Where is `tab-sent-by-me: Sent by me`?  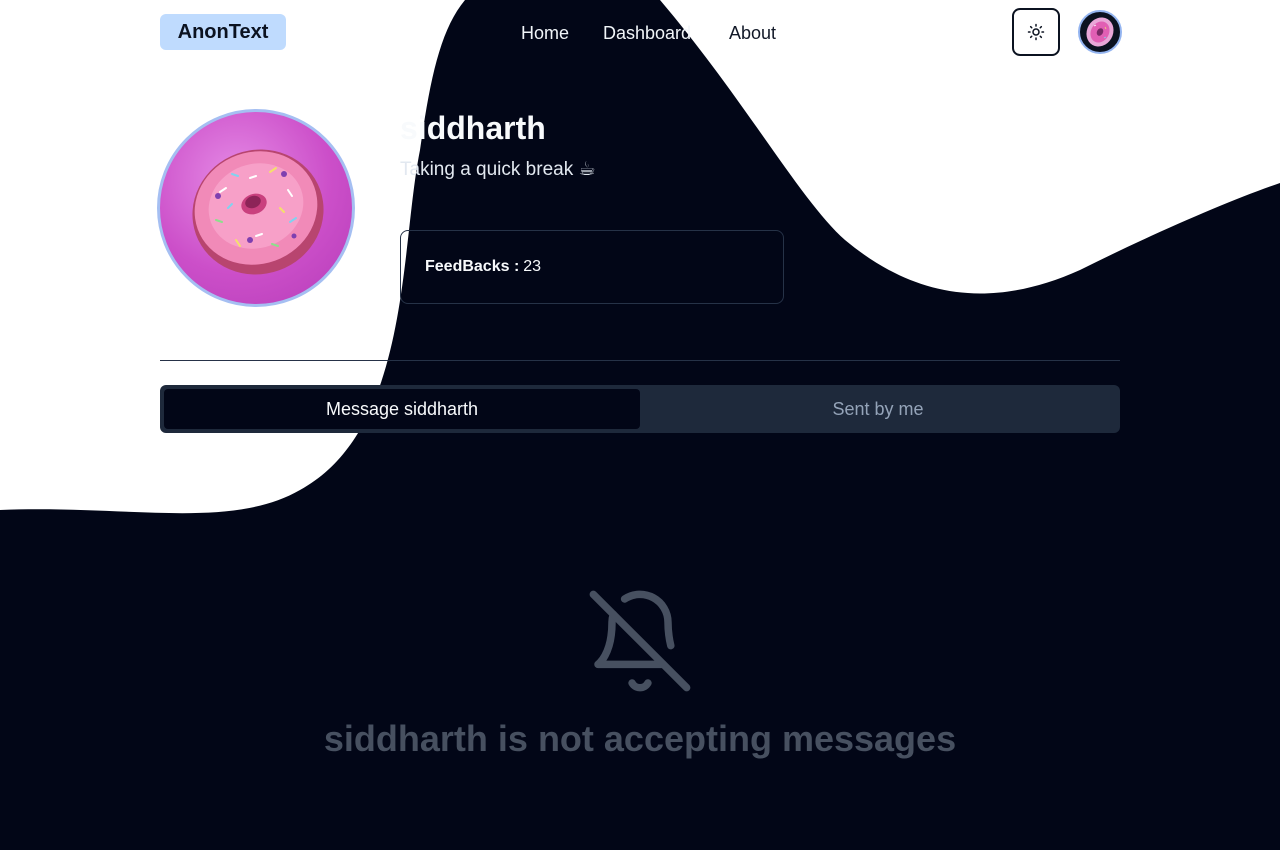 tab-sent-by-me: Sent by me is located at coordinates (878, 409).